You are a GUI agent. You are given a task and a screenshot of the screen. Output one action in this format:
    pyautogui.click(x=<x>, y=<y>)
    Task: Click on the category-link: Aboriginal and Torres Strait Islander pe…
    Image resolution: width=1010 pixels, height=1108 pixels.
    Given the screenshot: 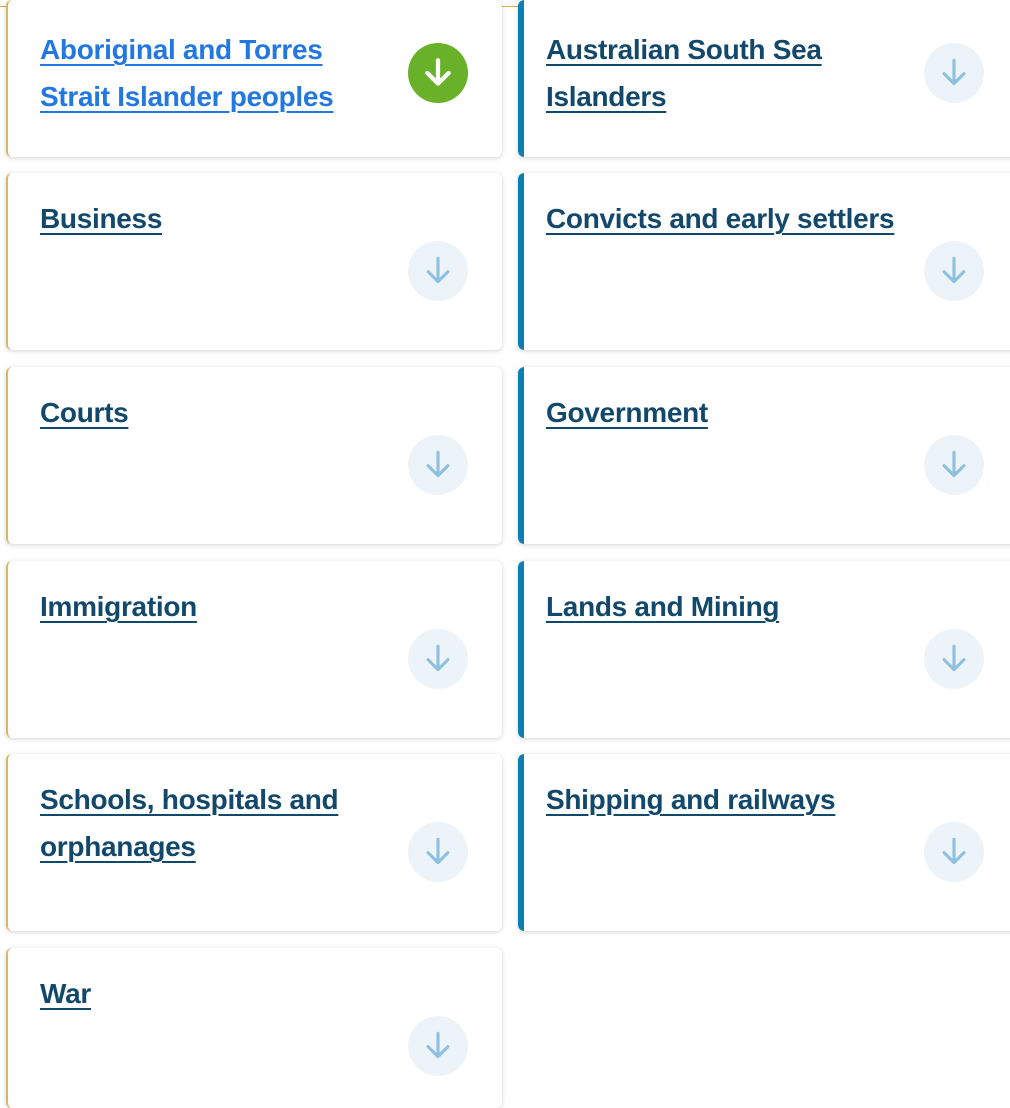 What is the action you would take?
    pyautogui.click(x=210, y=73)
    